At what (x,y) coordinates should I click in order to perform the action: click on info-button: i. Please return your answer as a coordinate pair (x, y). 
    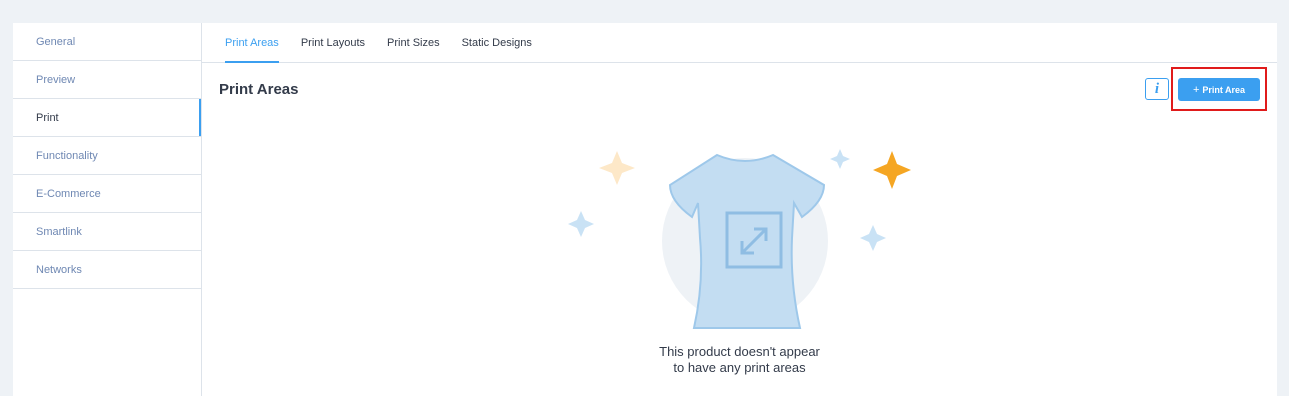
    Looking at the image, I should click on (1157, 89).